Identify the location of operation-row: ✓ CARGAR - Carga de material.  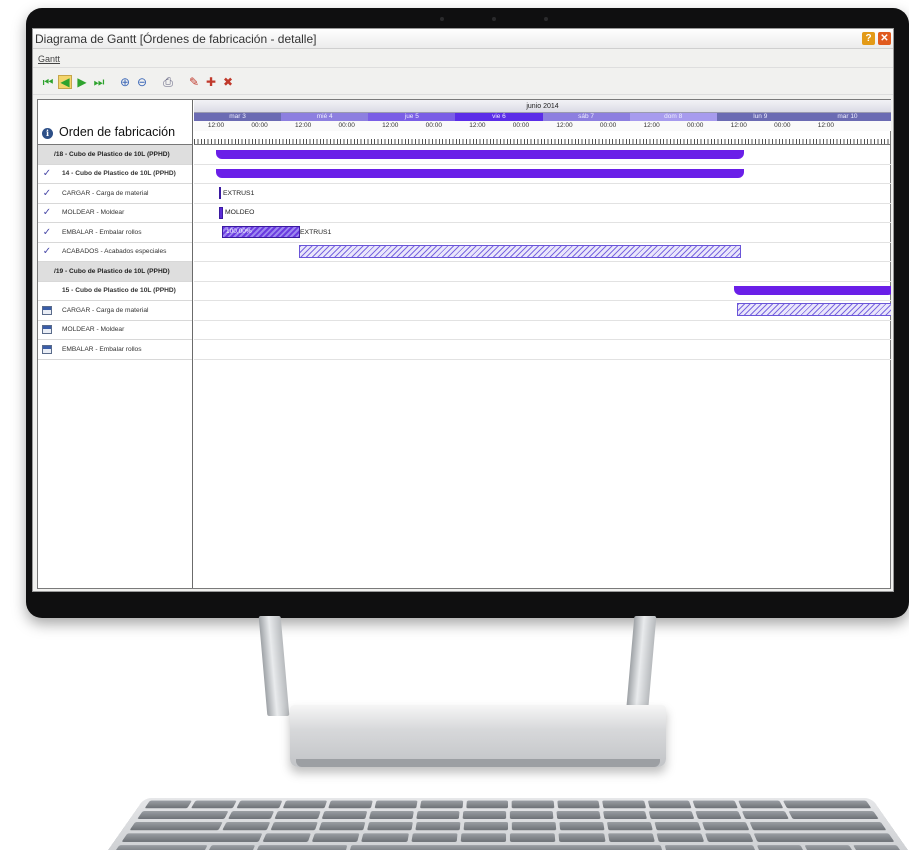
(115, 194).